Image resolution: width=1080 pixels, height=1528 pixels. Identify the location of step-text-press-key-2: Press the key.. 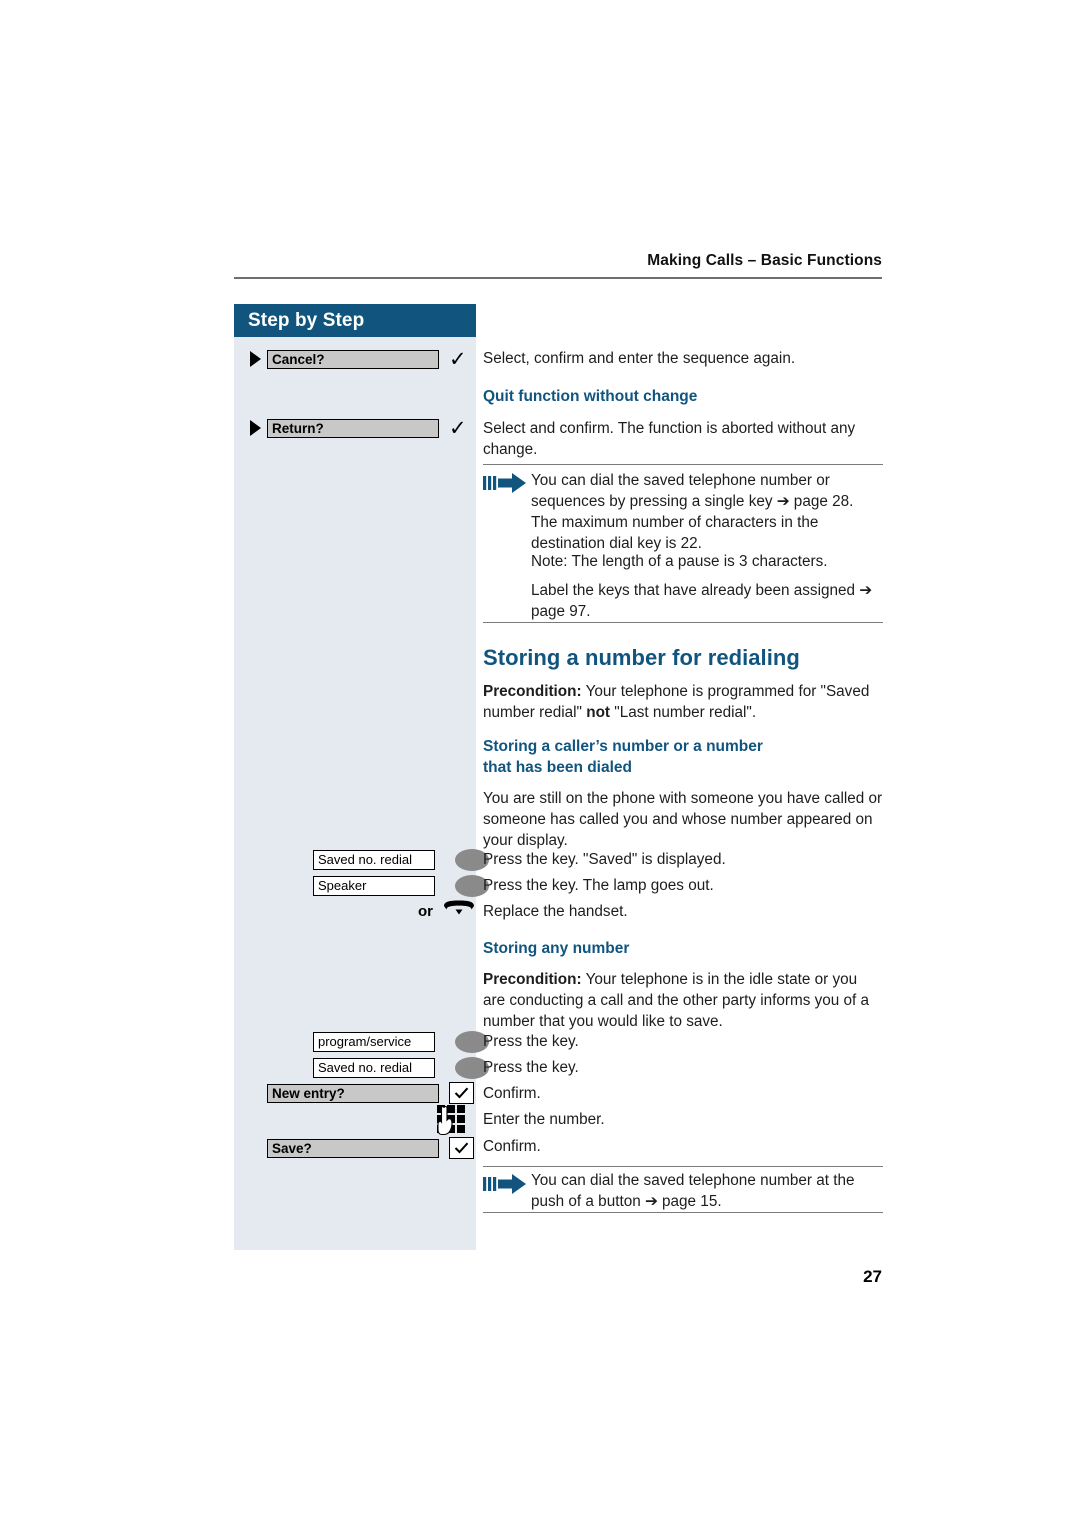
(531, 1067).